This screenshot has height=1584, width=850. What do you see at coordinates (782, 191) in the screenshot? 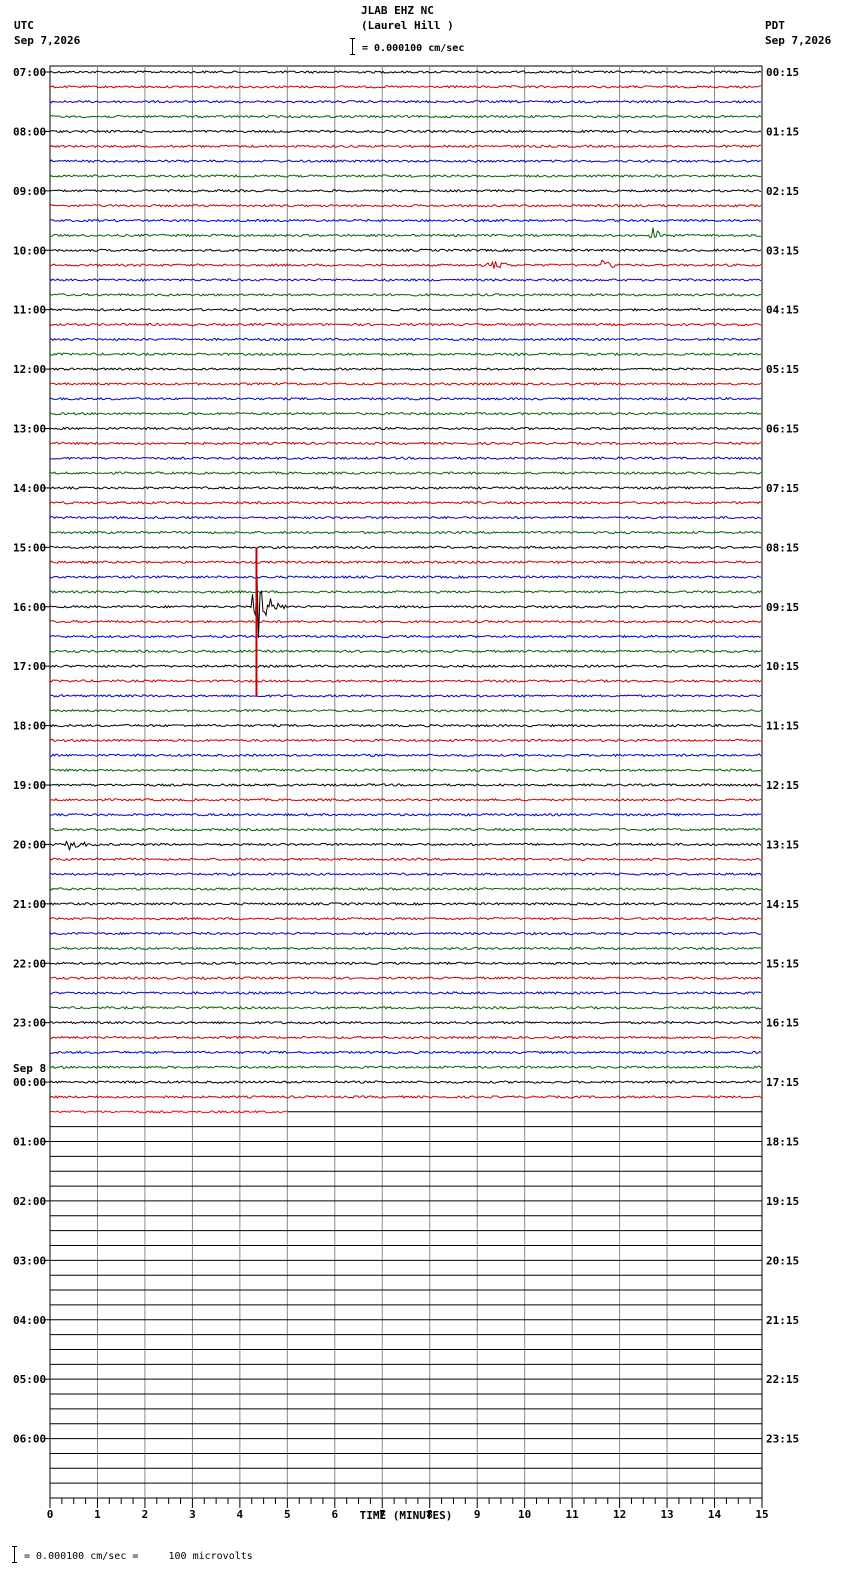
I see `pdt-hour-label: 02:15` at bounding box center [782, 191].